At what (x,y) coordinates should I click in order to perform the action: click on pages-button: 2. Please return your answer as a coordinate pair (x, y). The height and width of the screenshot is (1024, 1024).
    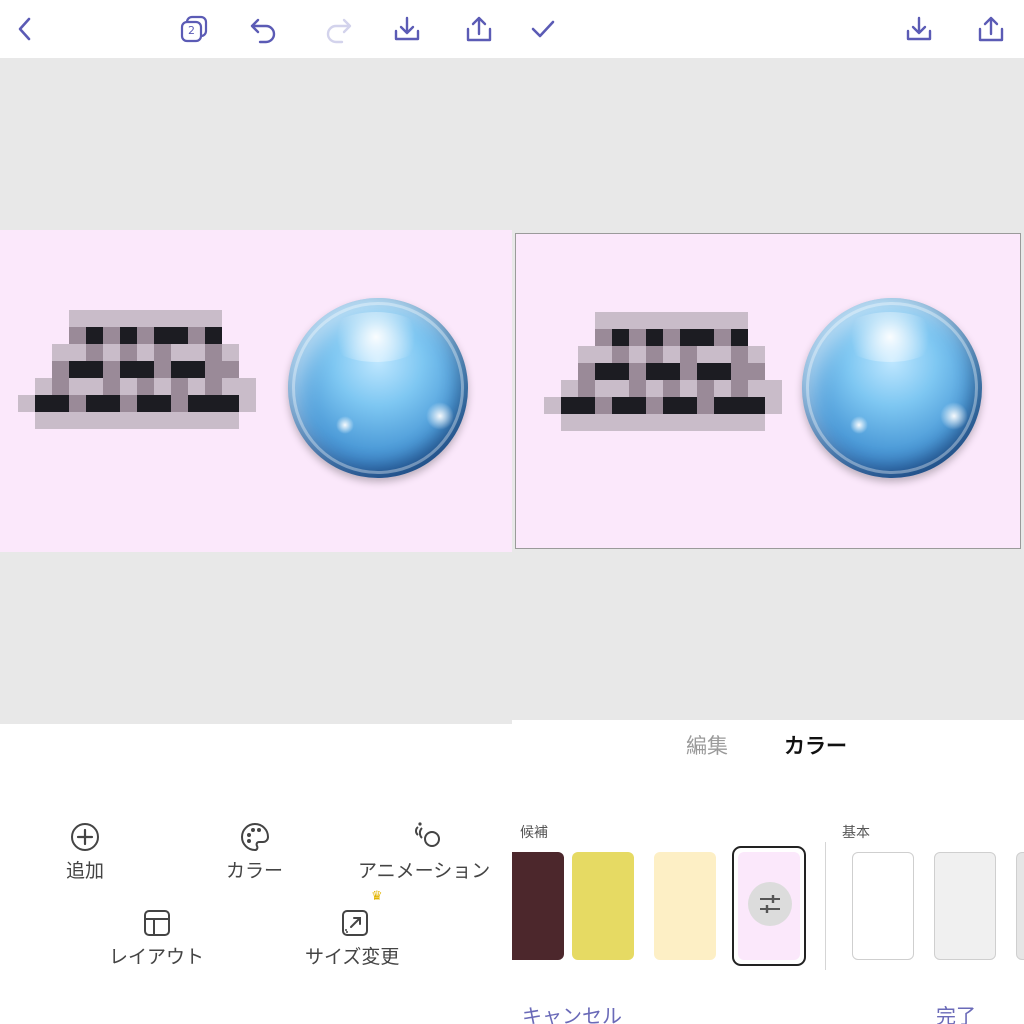
    Looking at the image, I should click on (194, 29).